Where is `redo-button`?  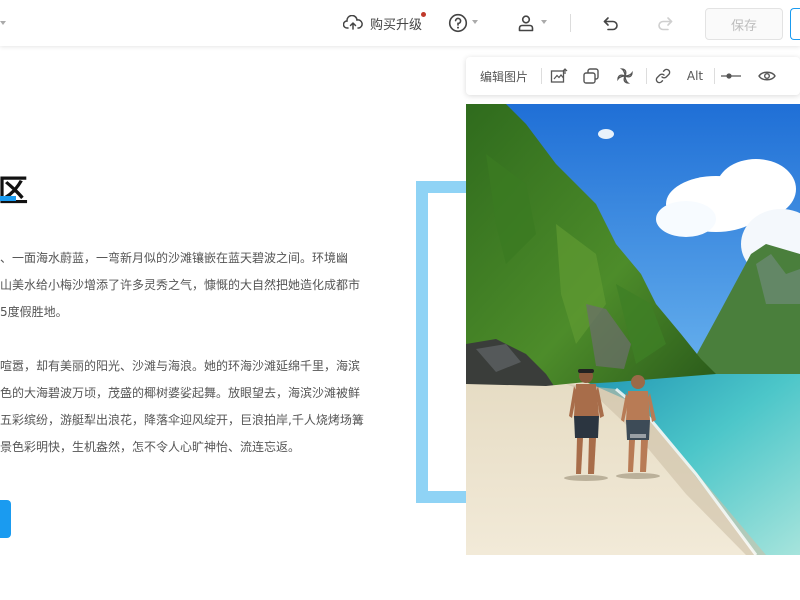
redo-button is located at coordinates (665, 23).